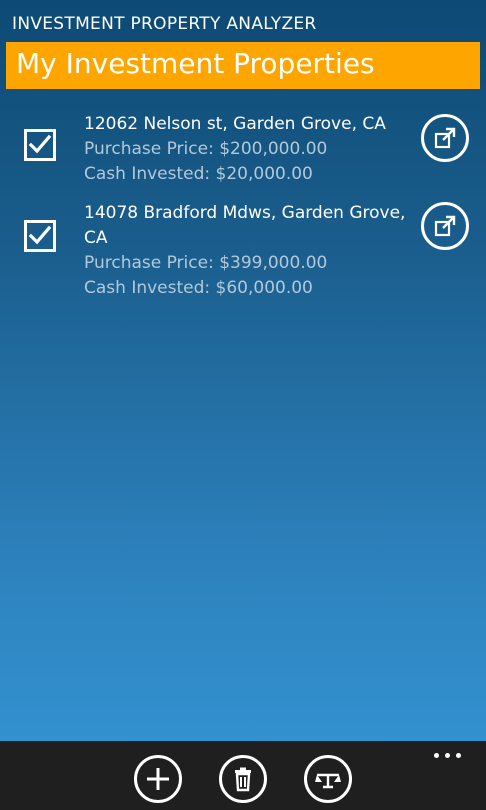  What do you see at coordinates (198, 288) in the screenshot?
I see `property-cash-invested: Cash Invested: $60,000.00` at bounding box center [198, 288].